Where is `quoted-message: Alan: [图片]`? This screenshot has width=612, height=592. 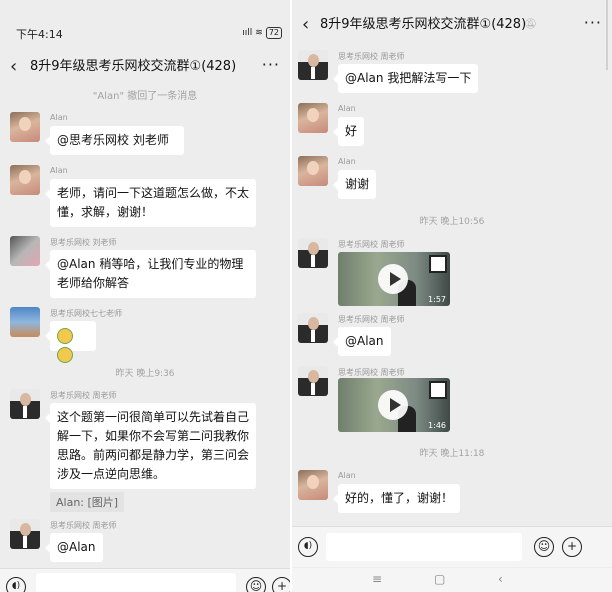
quoted-message: Alan: [图片] is located at coordinates (87, 502).